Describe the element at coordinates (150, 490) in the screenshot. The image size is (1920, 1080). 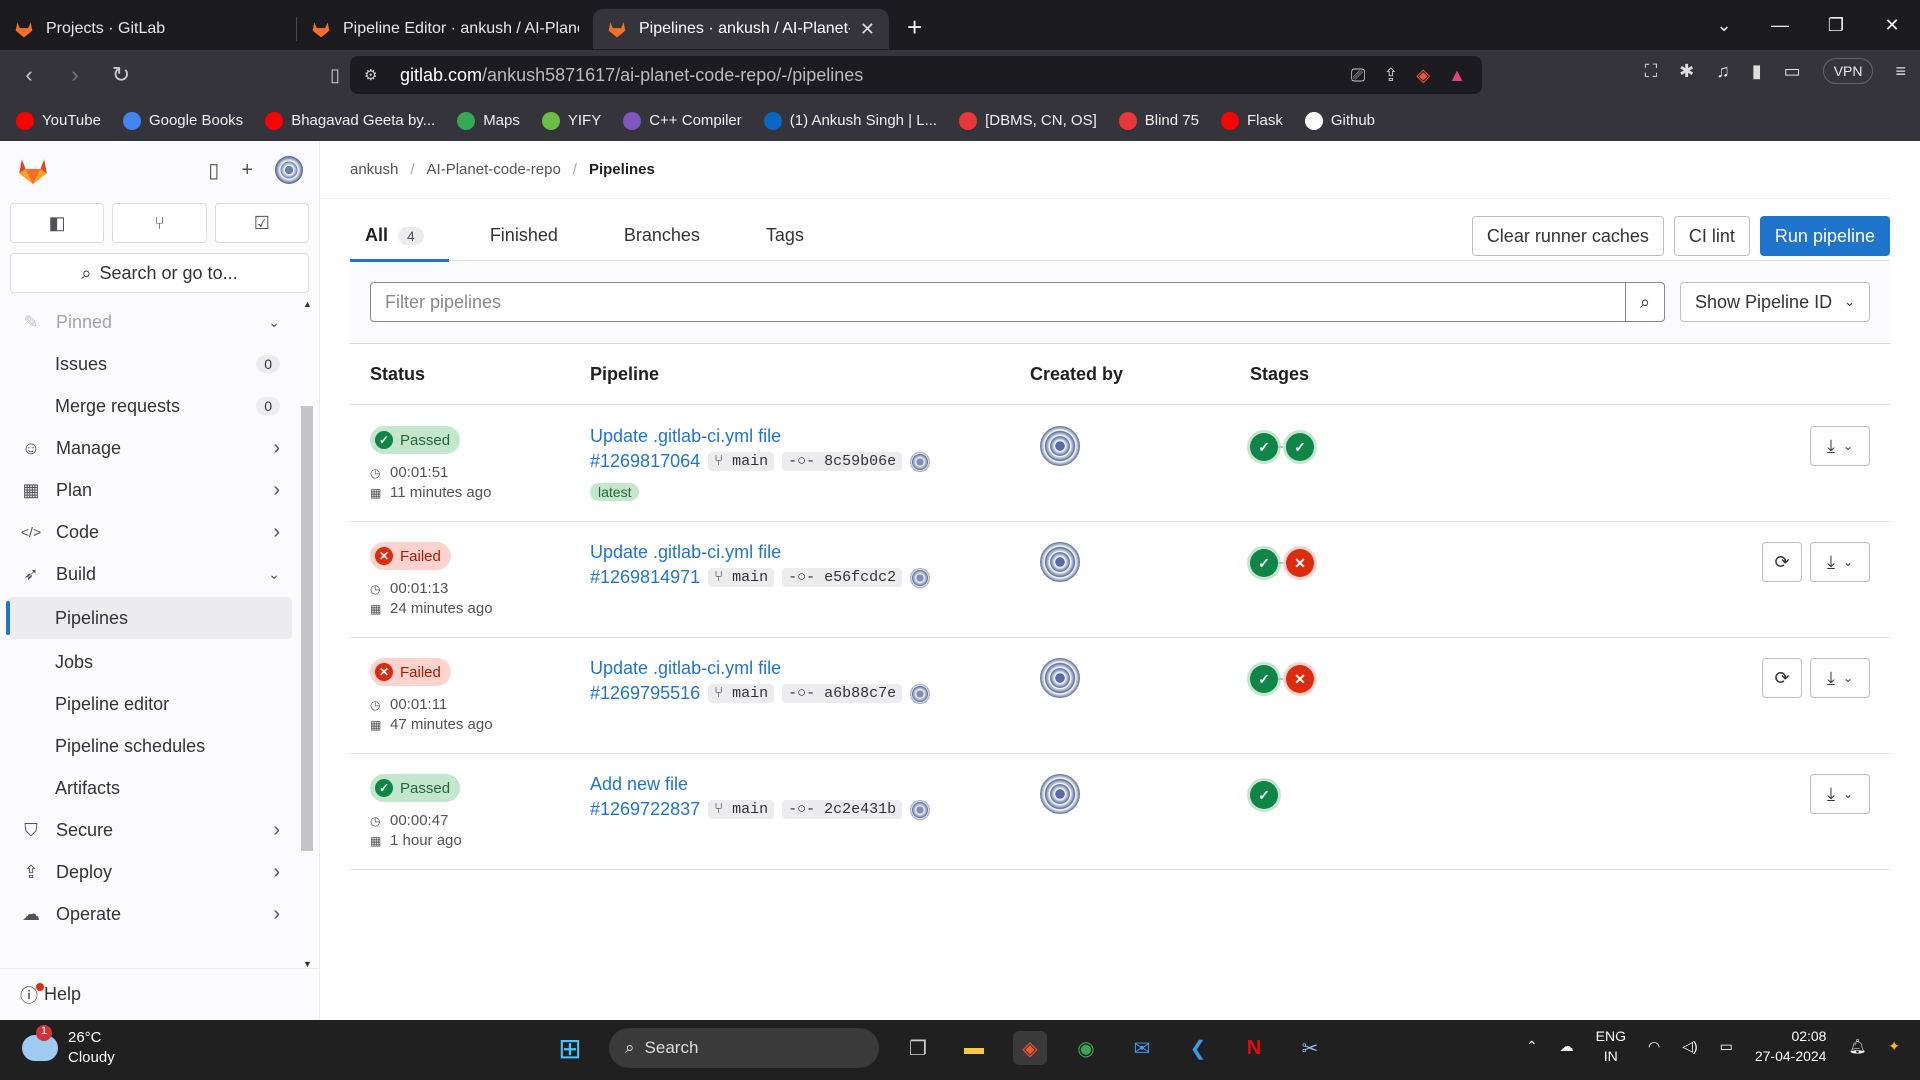
I see `sidebar-item-plan: ▦ Plan ›` at that location.